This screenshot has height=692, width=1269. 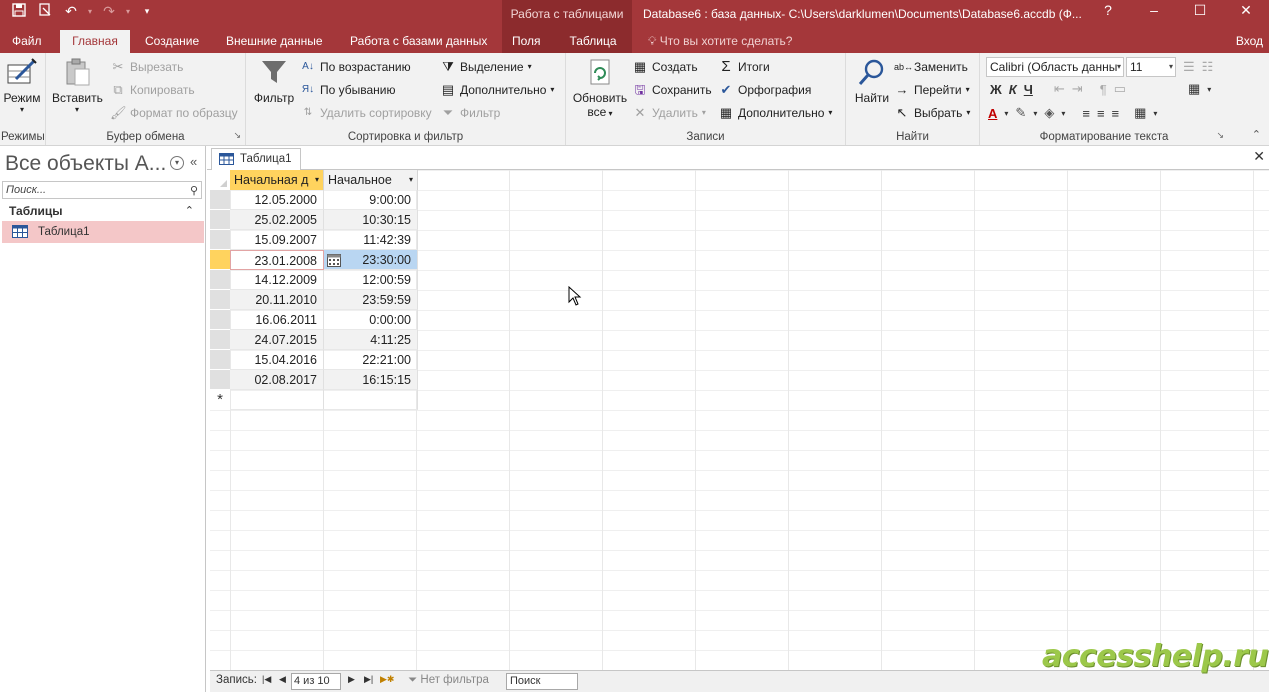 What do you see at coordinates (237, 135) in the screenshot?
I see `clipboard-launcher-icon: ↘` at bounding box center [237, 135].